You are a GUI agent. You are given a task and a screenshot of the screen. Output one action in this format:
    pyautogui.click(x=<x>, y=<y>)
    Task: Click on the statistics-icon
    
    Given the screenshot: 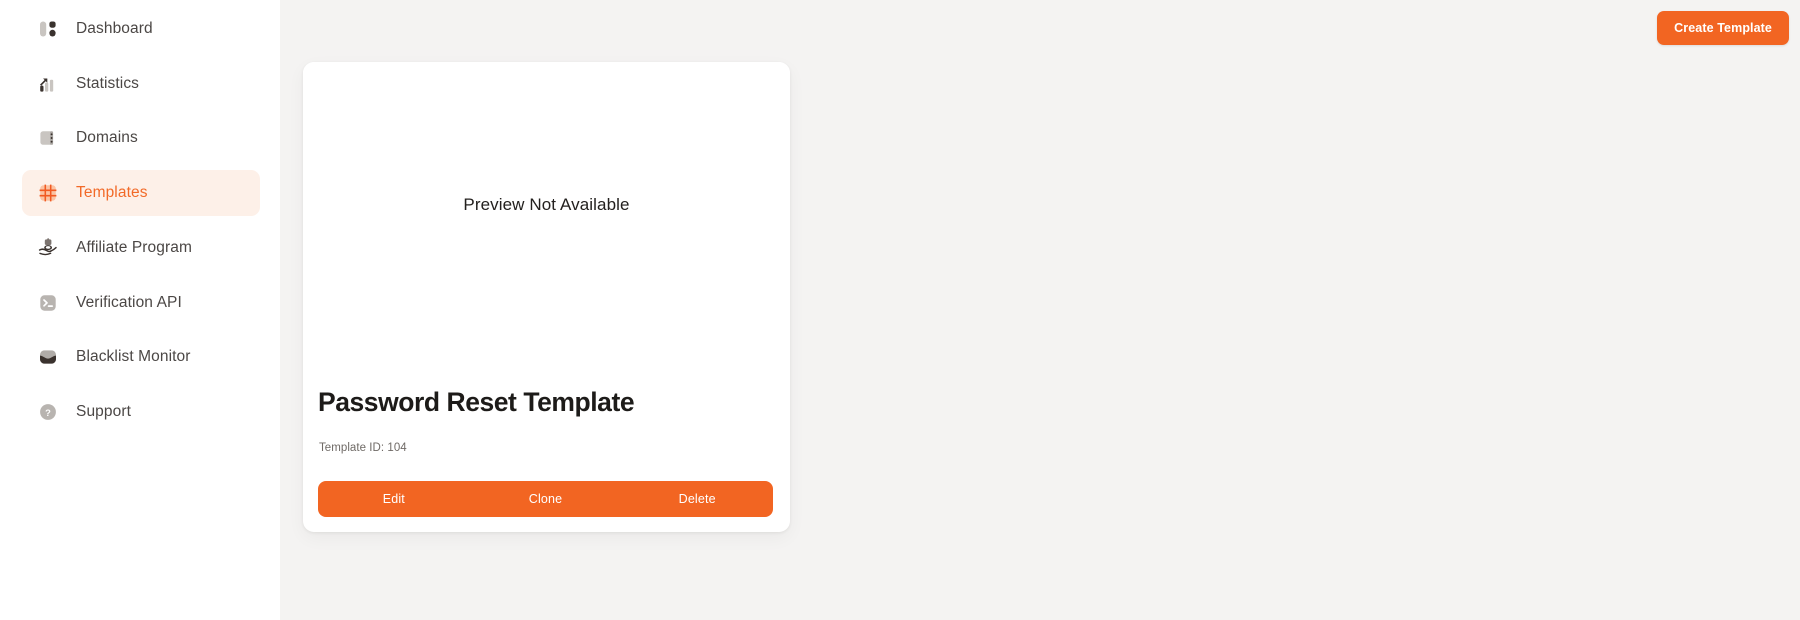 What is the action you would take?
    pyautogui.click(x=48, y=84)
    